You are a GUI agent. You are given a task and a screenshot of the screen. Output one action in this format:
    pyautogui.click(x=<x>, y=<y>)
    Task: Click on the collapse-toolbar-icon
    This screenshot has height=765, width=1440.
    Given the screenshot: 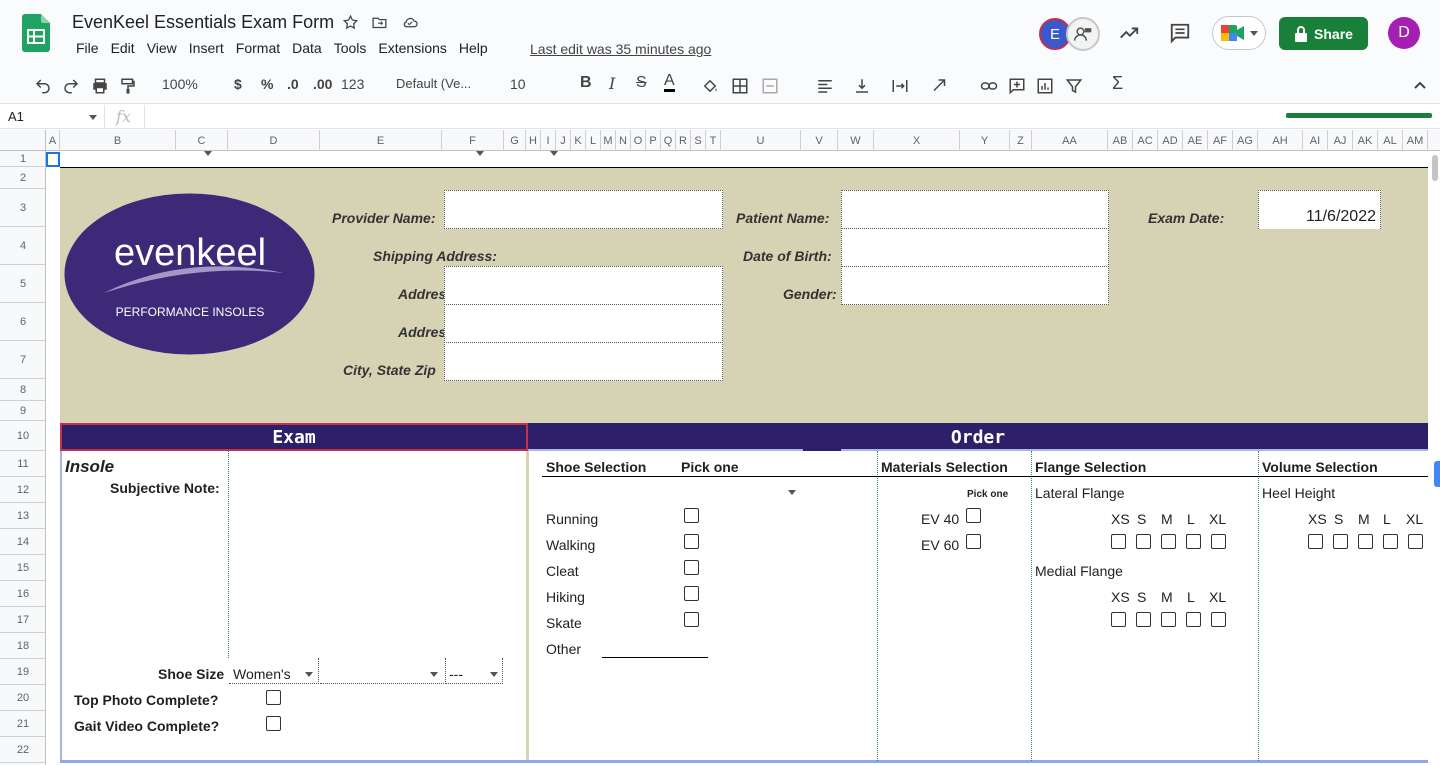 What is the action you would take?
    pyautogui.click(x=1420, y=85)
    